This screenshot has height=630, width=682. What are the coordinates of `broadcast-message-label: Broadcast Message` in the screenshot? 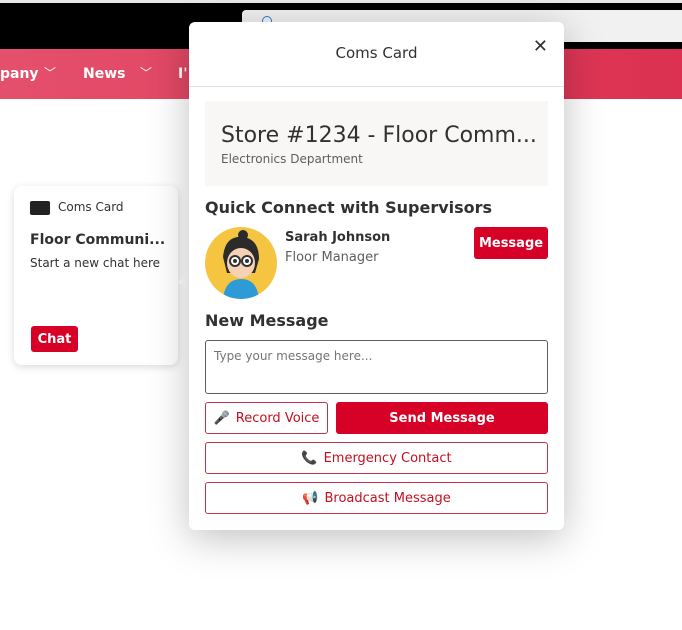 It's located at (387, 498).